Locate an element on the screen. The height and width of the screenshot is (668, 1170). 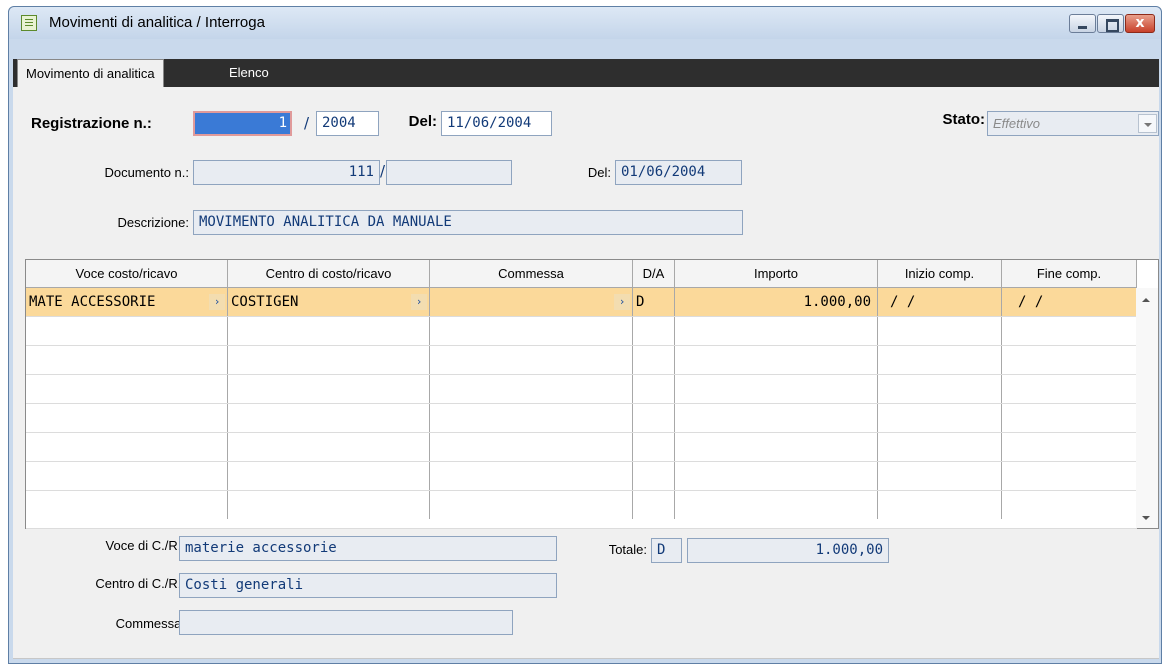
stato-select: Effettivo is located at coordinates (1073, 123).